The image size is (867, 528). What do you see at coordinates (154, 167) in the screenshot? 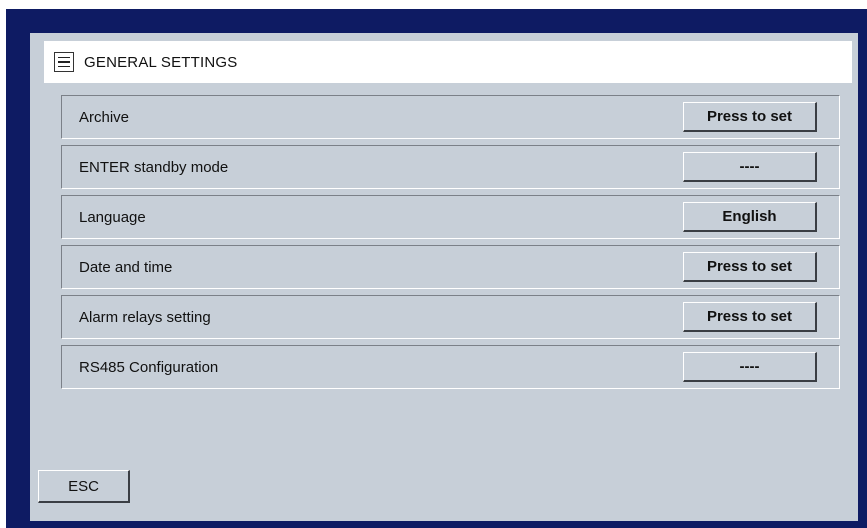
I see `setting-label: ENTER standby mode` at bounding box center [154, 167].